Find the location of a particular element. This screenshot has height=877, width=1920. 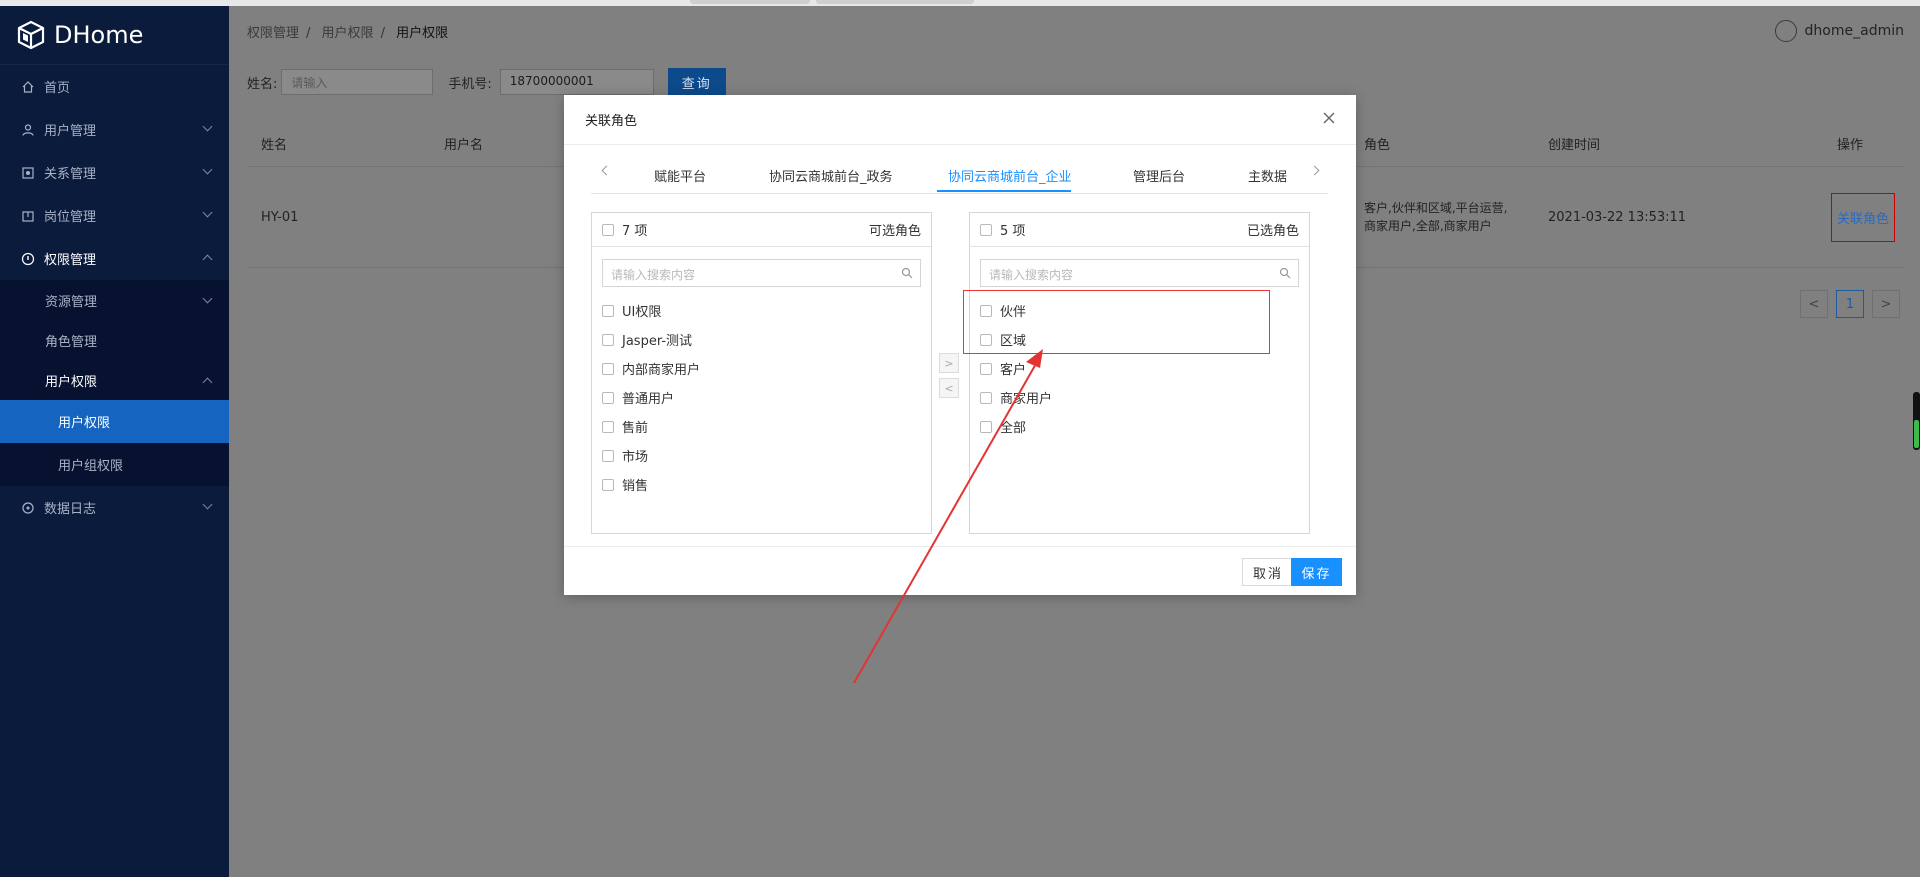

browser-top-strip is located at coordinates (960, 3).